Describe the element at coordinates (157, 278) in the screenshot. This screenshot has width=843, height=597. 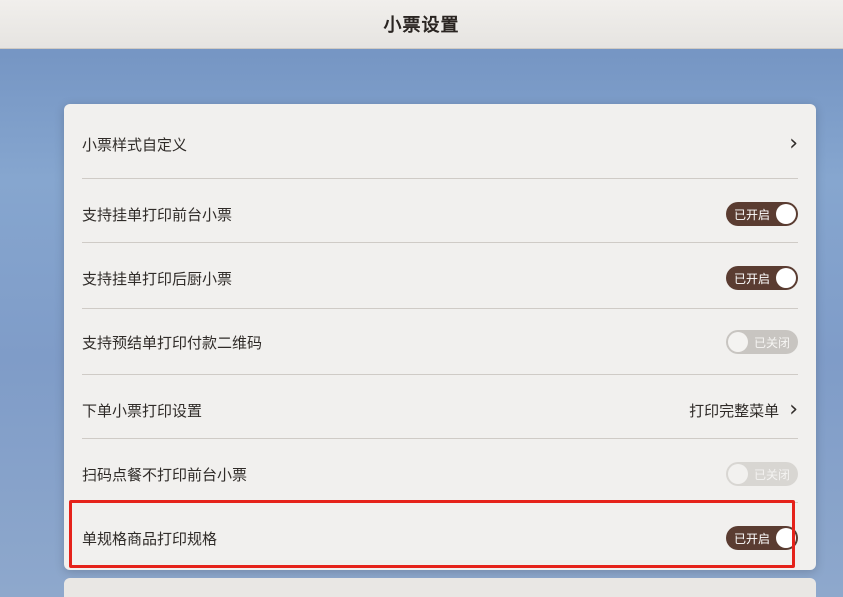
I see `row-label: 支持挂单打印后厨小票` at that location.